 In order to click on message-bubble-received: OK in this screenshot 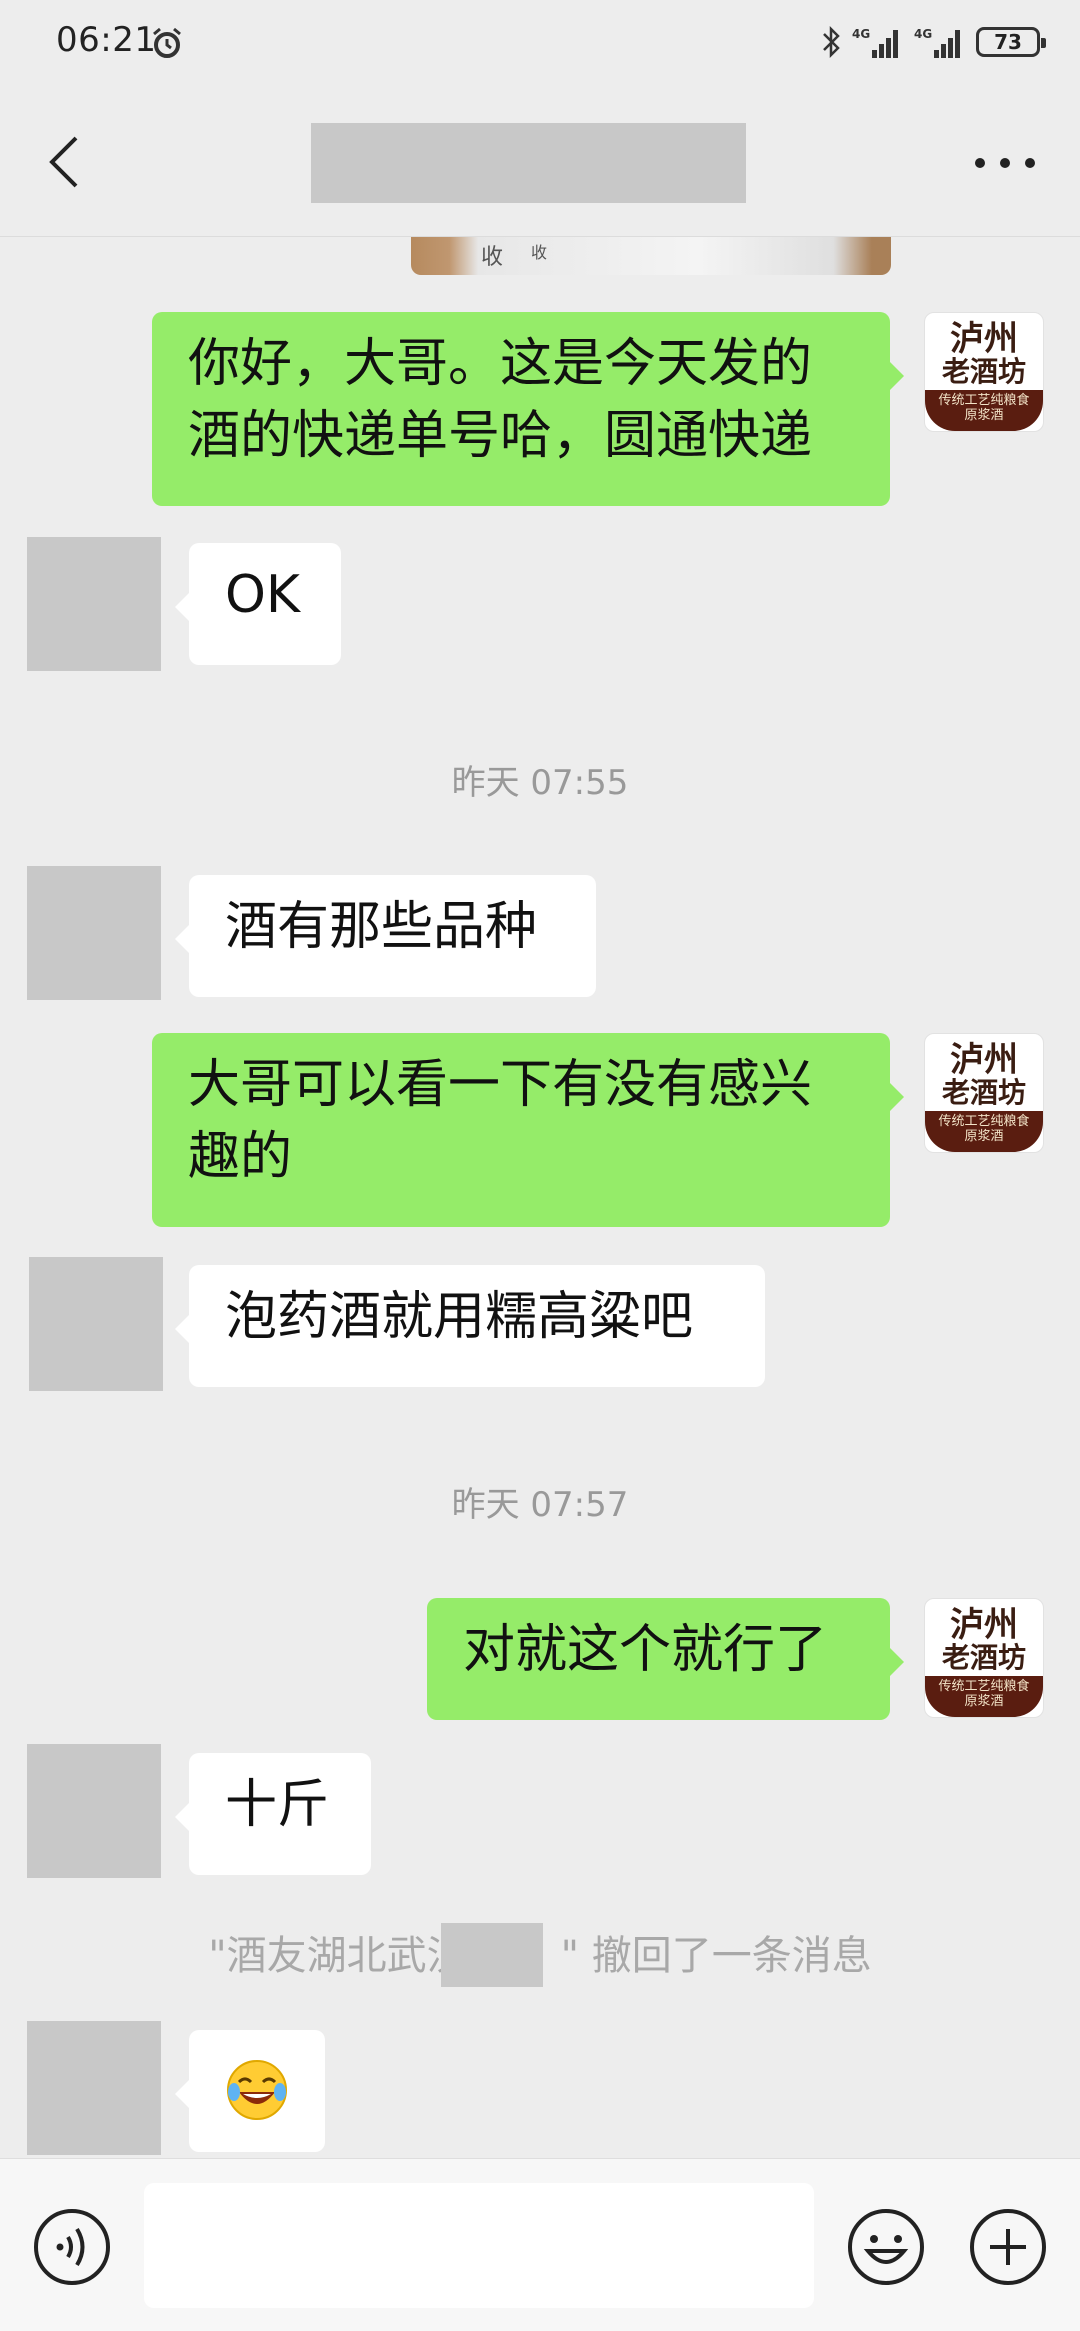, I will do `click(258, 604)`.